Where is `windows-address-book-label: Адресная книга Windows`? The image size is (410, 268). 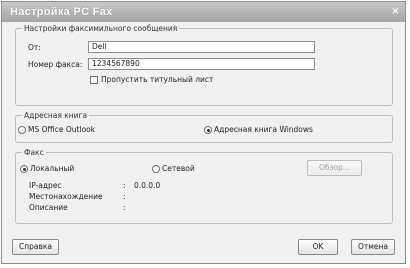 windows-address-book-label: Адресная книга Windows is located at coordinates (263, 129).